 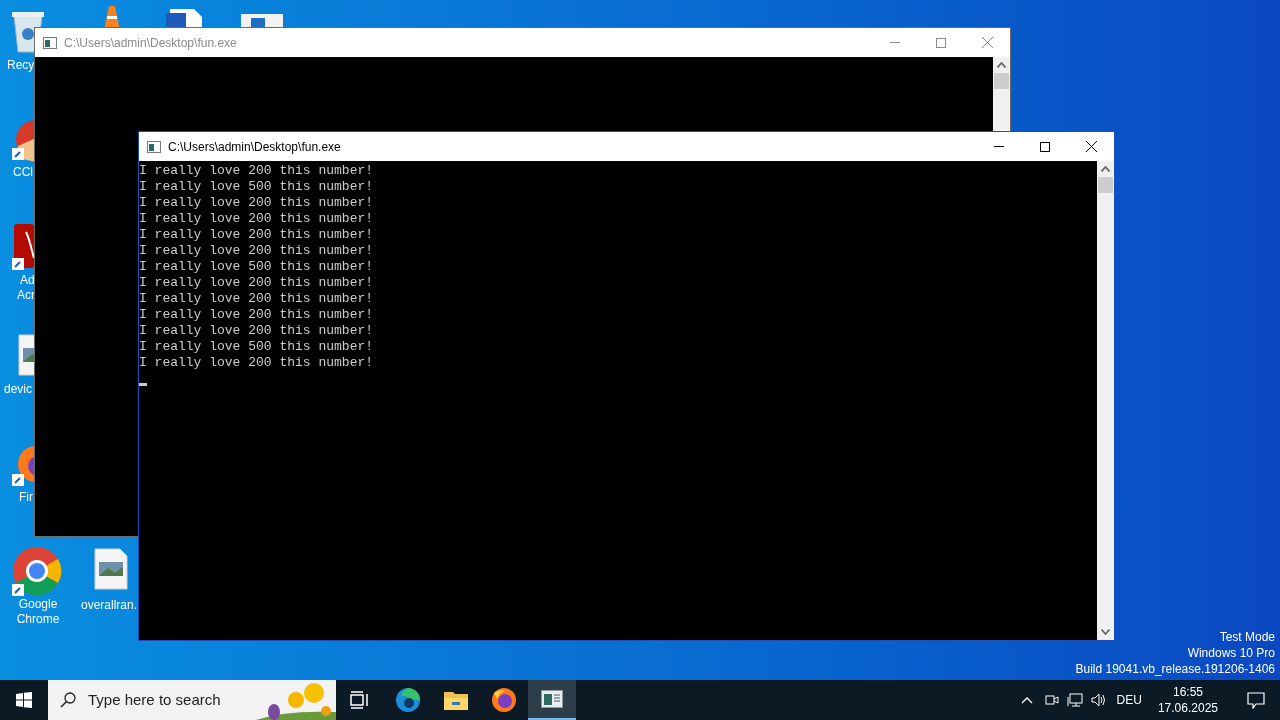 I want to click on system-notice-line: Build 19041.vb_release.191206-1406, so click(x=1175, y=669).